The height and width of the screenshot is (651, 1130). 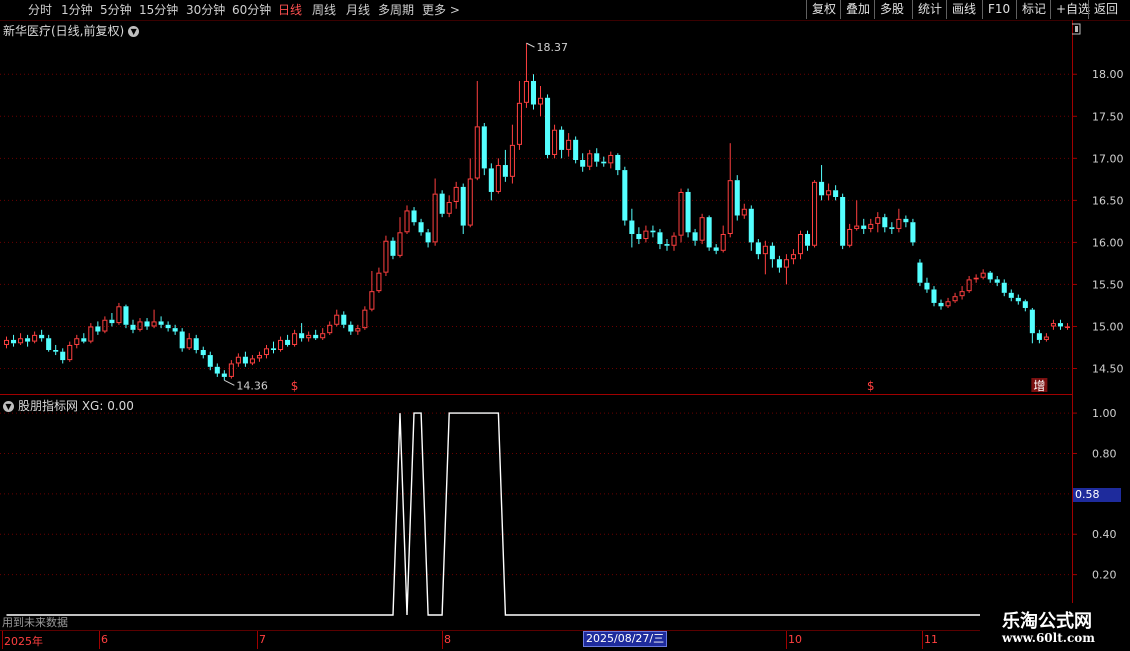 I want to click on price-axis: 18.00 17.50 17.00 16.50 16.00 15.50 15.00 14.50, so click(x=1092, y=207).